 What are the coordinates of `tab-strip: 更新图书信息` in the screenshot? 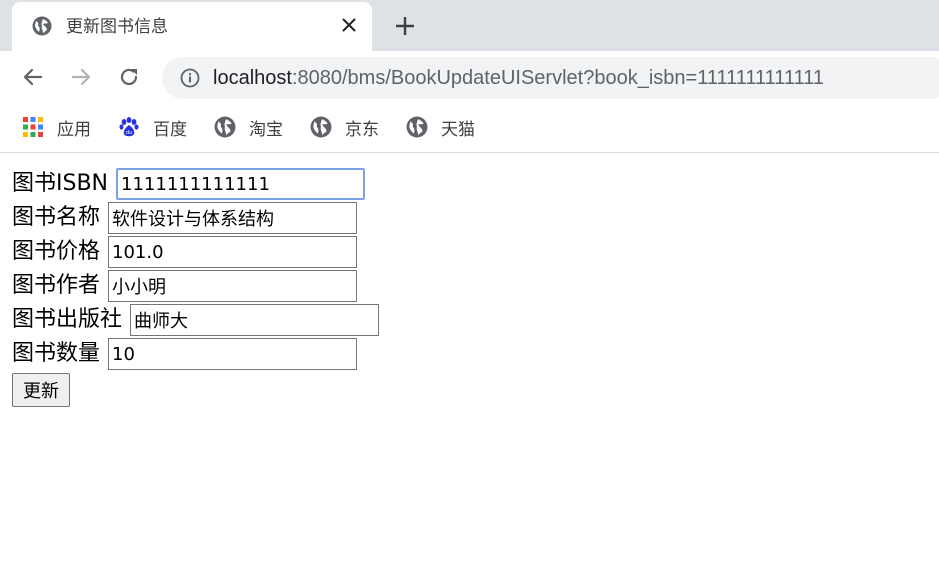 It's located at (469, 25).